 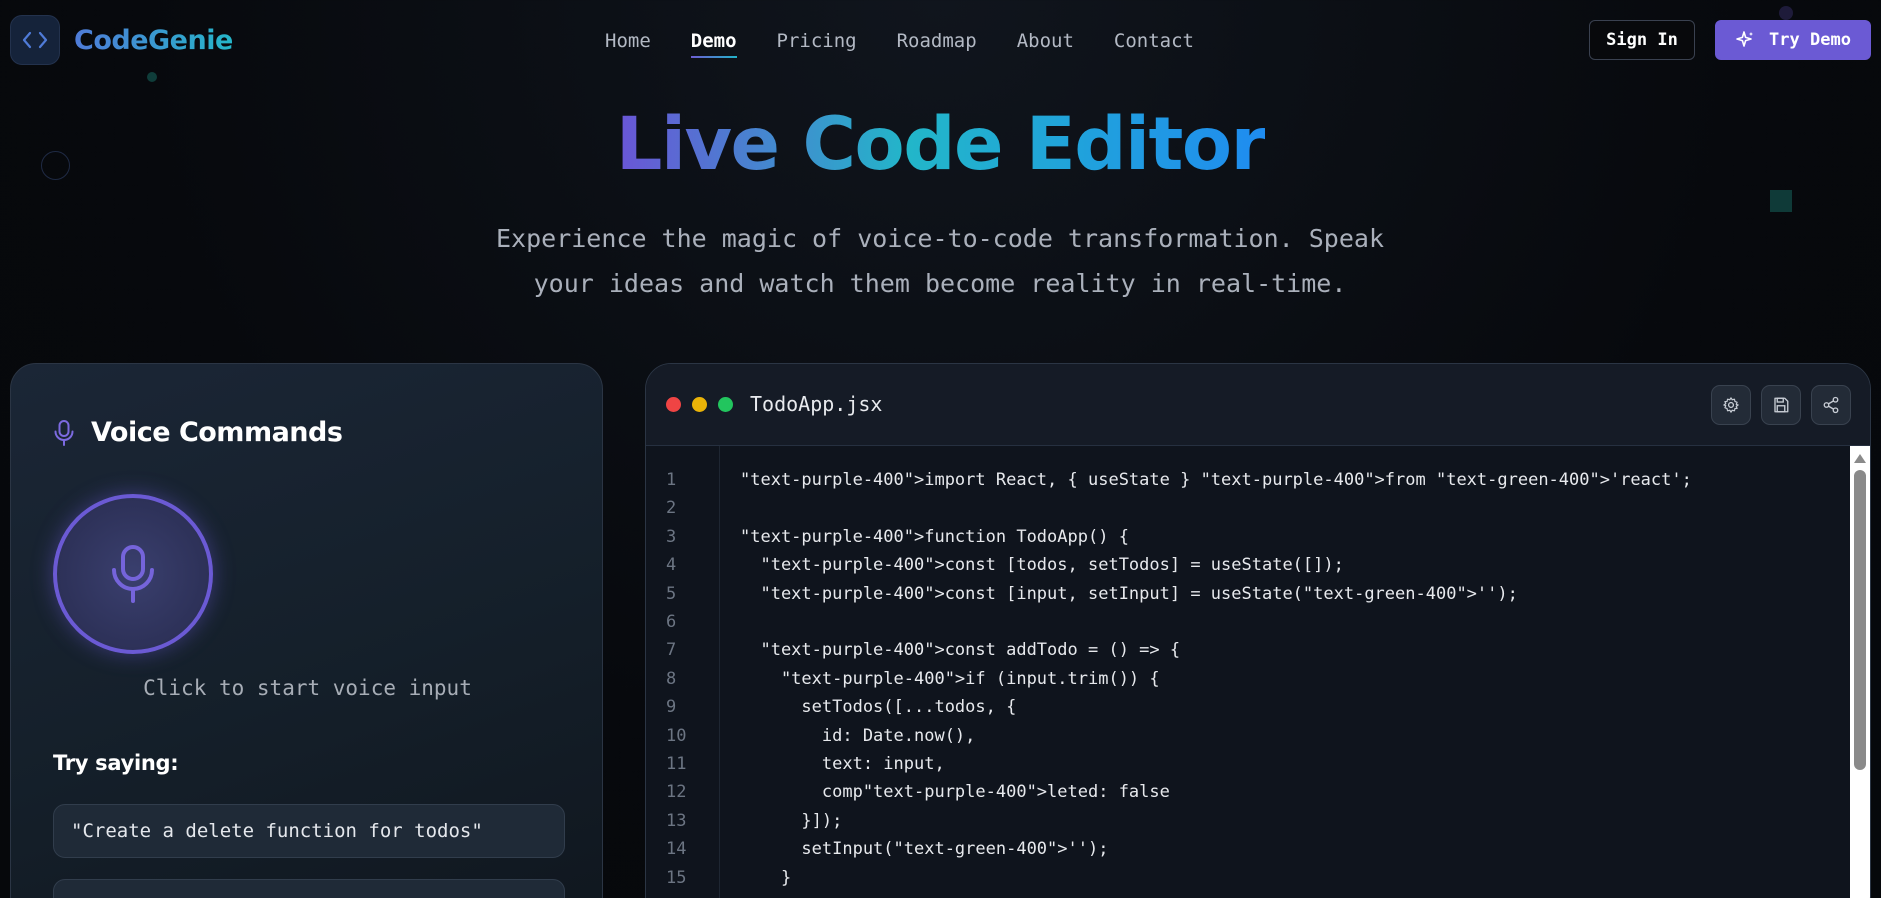 I want to click on suggestion-item: "Create a delete function for todos", so click(x=309, y=831).